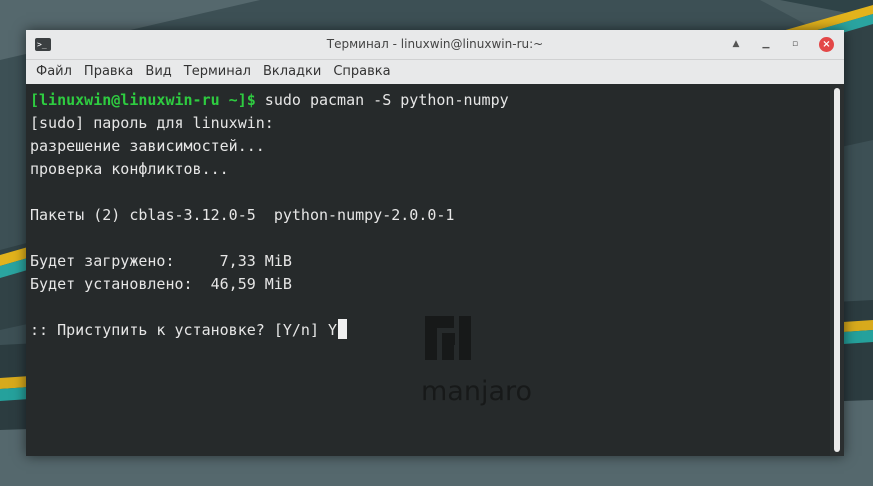 Image resolution: width=873 pixels, height=486 pixels. What do you see at coordinates (361, 72) in the screenshot?
I see `menu-help: Справка` at bounding box center [361, 72].